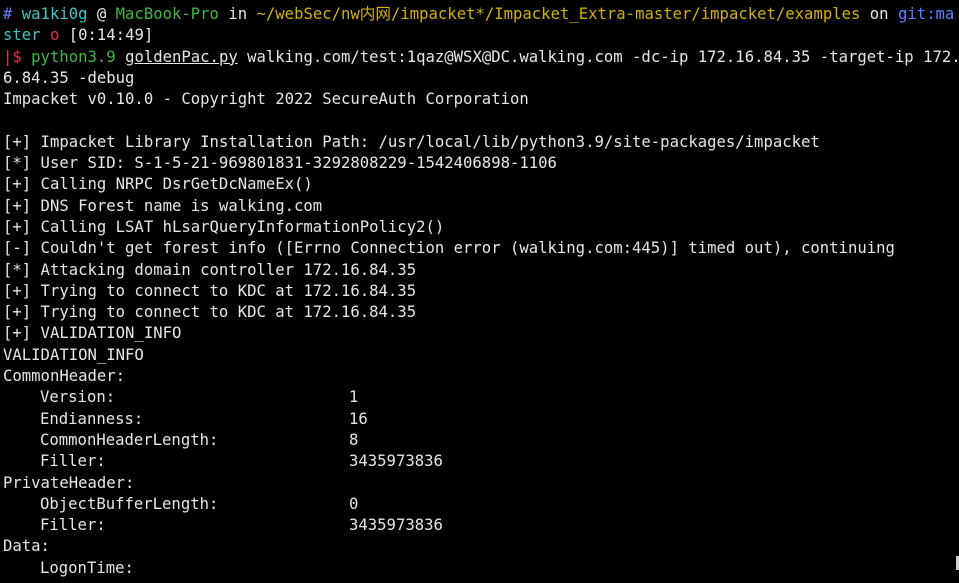 The width and height of the screenshot is (959, 583). I want to click on field-row: Endianness: 16, so click(481, 419).